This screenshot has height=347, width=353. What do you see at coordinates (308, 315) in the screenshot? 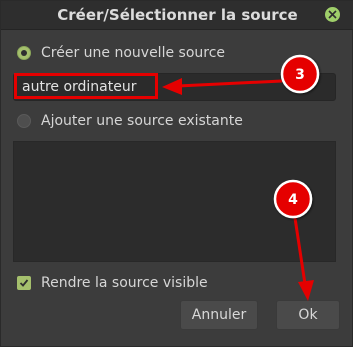
I see `ok-button: Ok` at bounding box center [308, 315].